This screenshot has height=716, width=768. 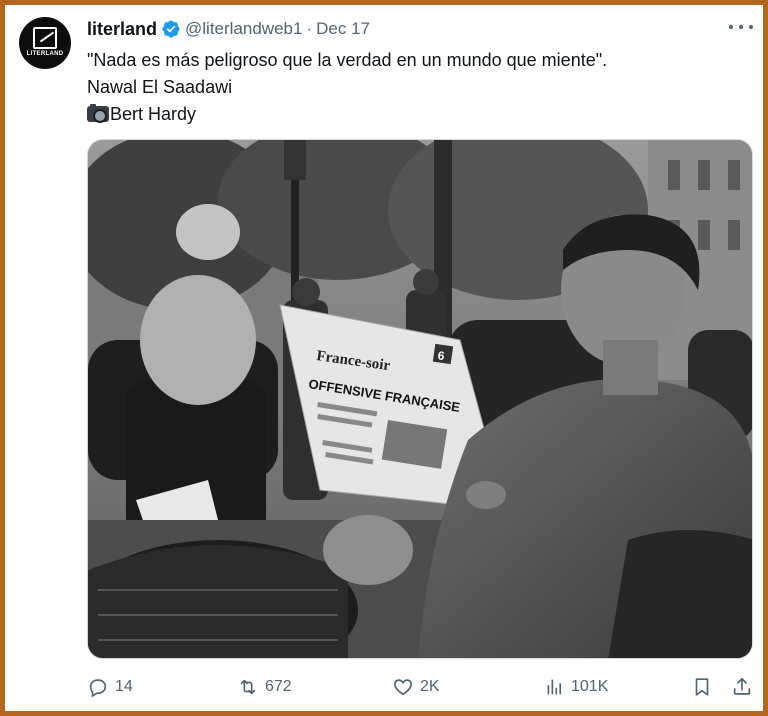 I want to click on author-handle: @literlandweb1, so click(x=243, y=29).